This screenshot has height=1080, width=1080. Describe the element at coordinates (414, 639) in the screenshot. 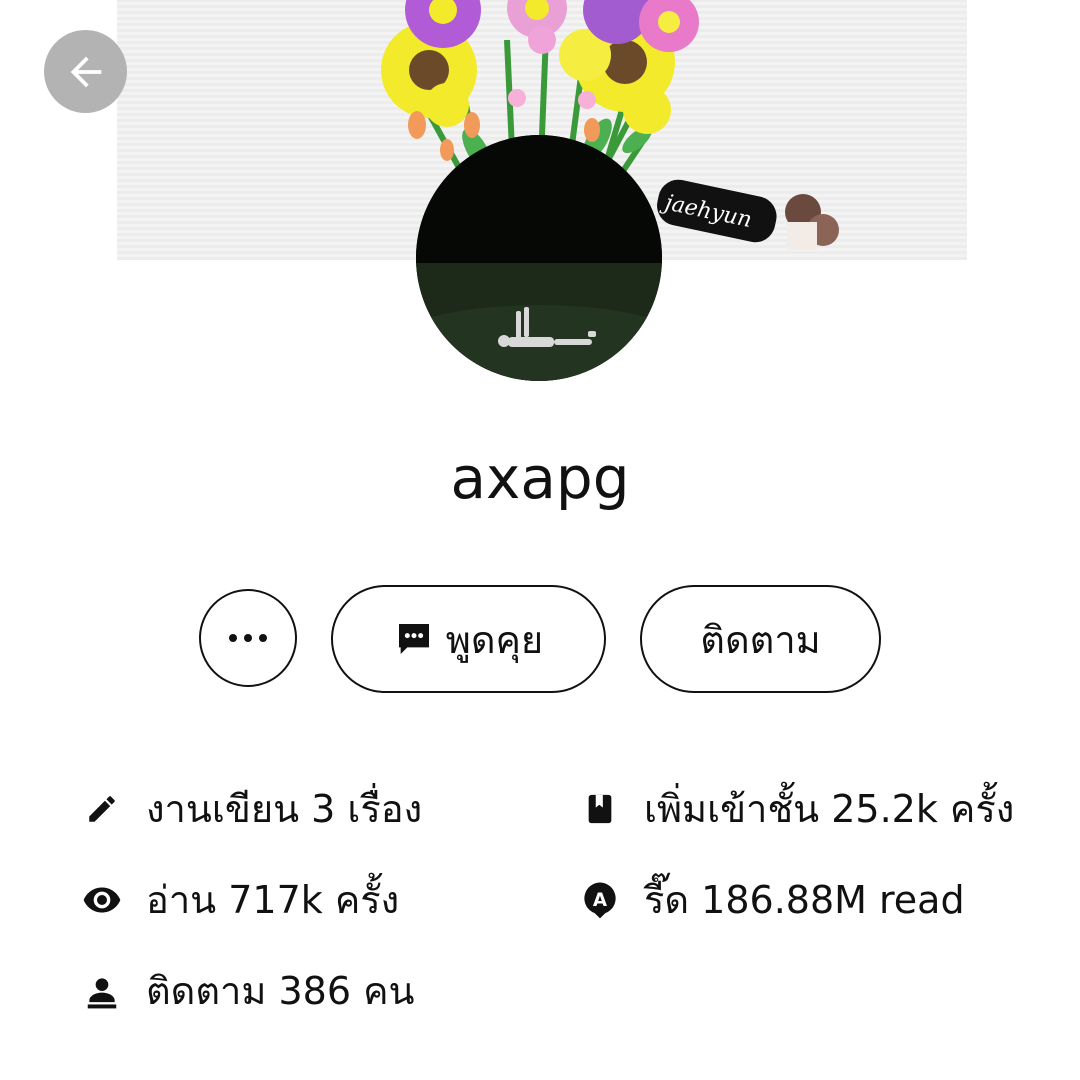

I see `chat-bubble-icon` at that location.